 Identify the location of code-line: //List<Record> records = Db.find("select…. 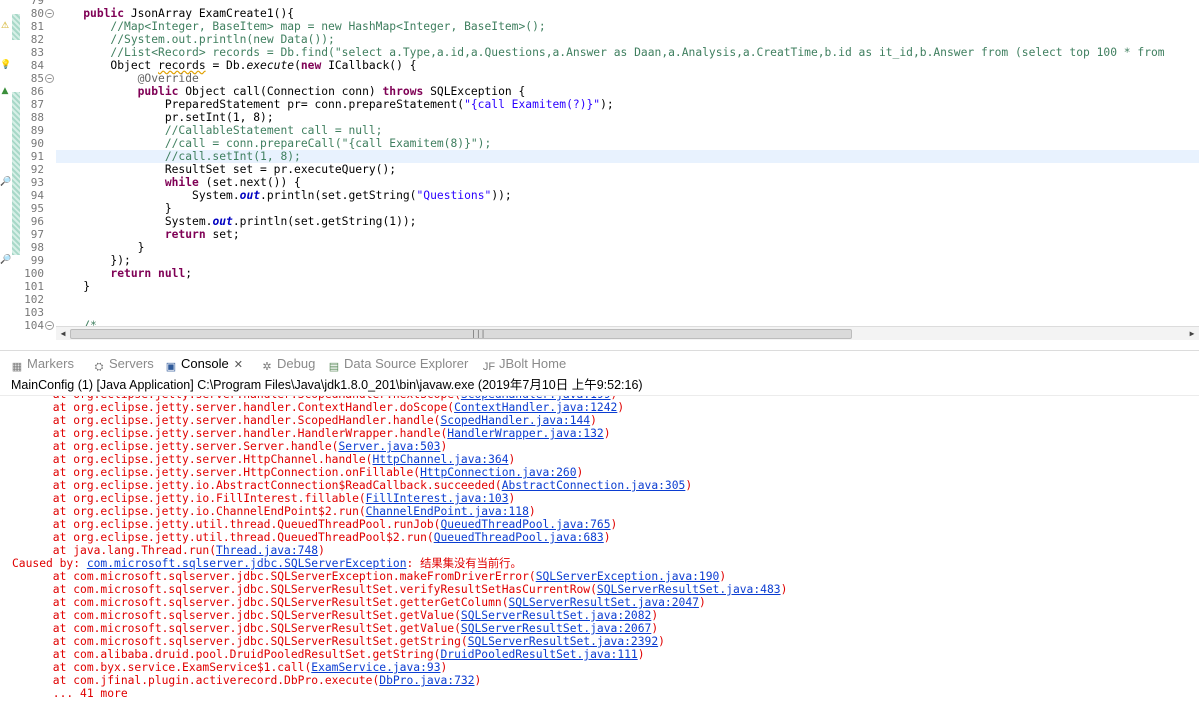
(610, 52).